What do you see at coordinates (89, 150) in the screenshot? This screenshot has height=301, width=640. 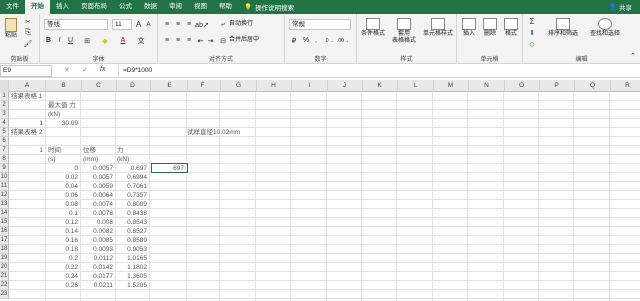 I see `cell-c7: 位移` at bounding box center [89, 150].